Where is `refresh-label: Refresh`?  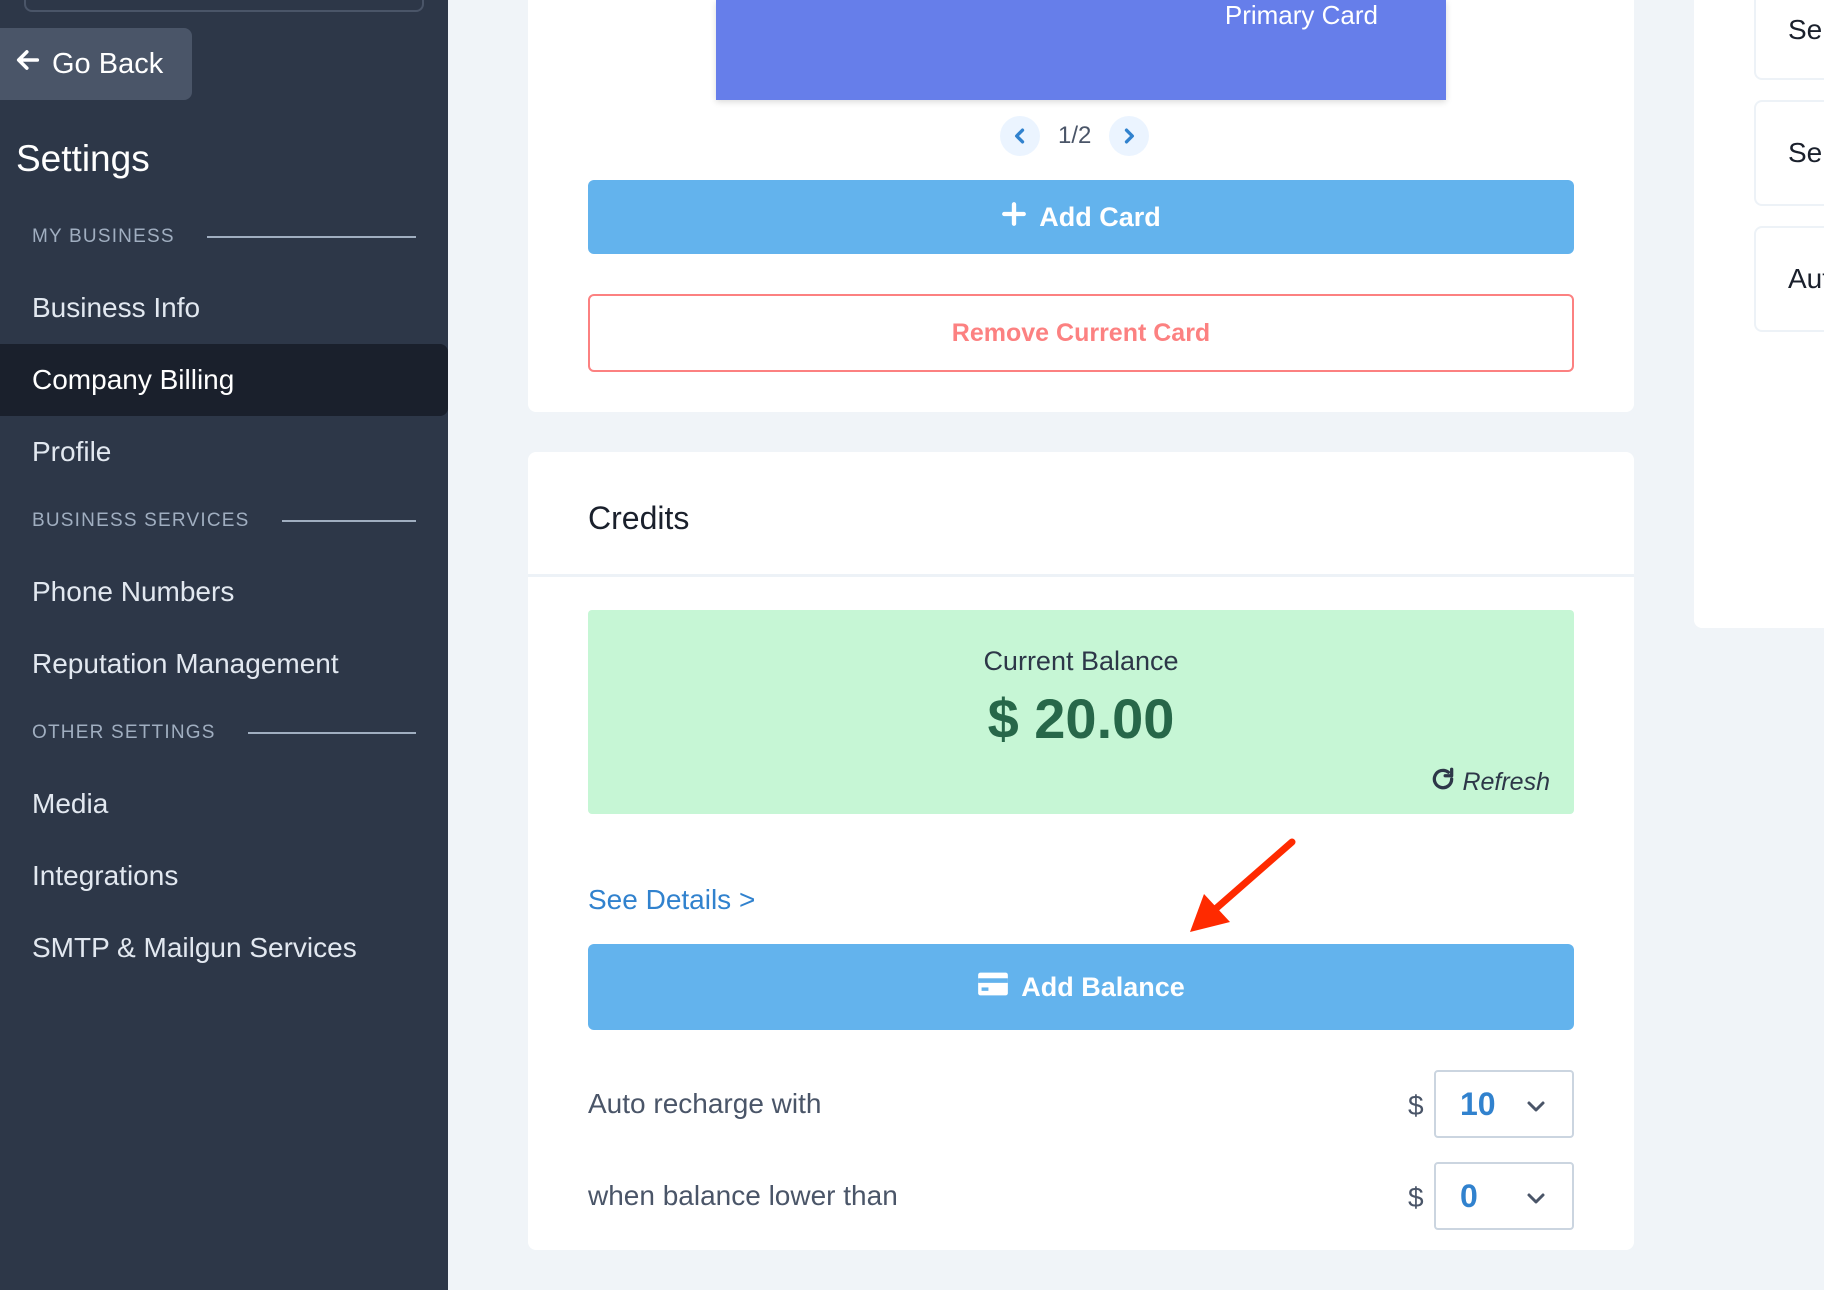 refresh-label: Refresh is located at coordinates (1506, 782).